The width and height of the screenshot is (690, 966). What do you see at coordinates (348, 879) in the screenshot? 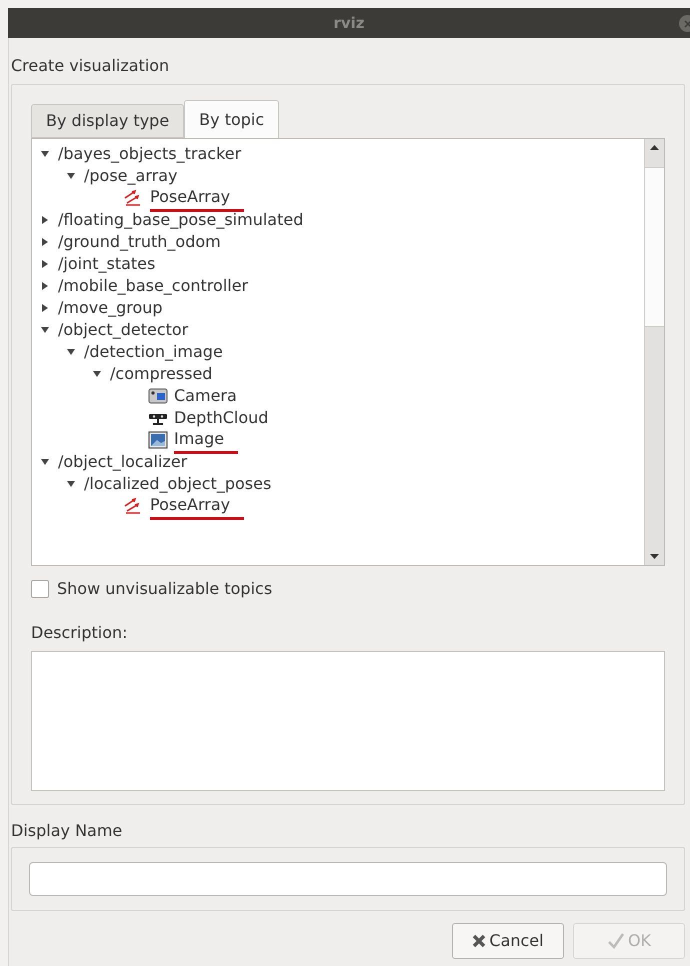
I see `input-field` at bounding box center [348, 879].